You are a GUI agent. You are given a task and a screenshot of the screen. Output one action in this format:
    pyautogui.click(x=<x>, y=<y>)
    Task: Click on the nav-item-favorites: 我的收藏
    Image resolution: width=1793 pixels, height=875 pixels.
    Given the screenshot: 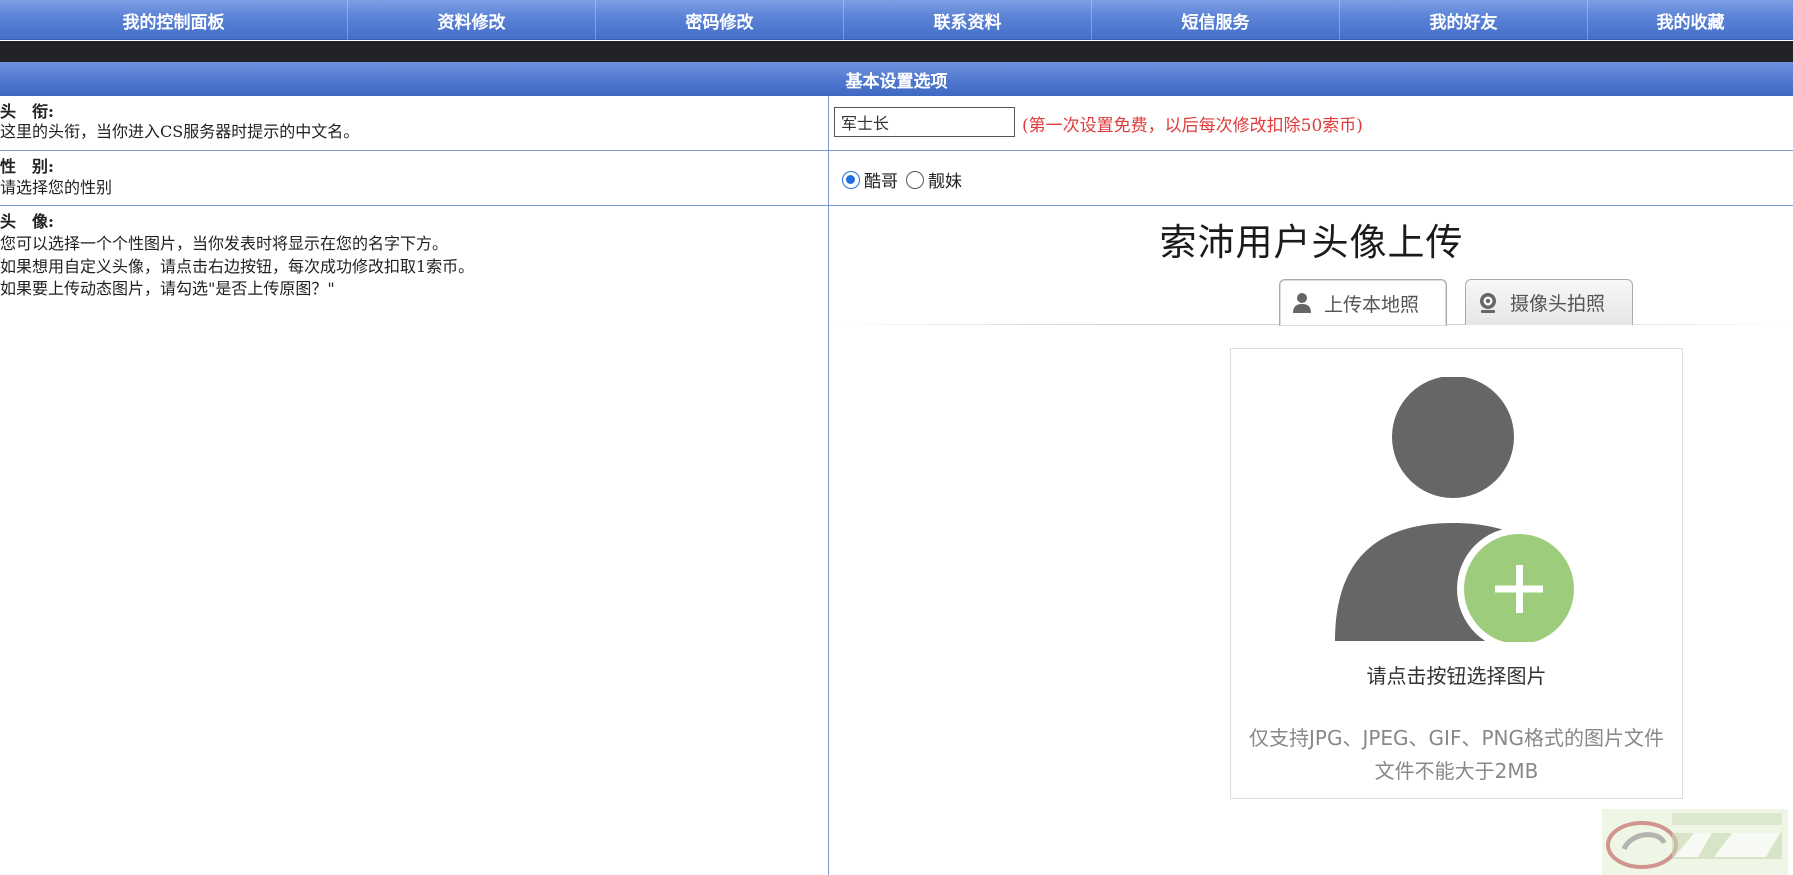 What is the action you would take?
    pyautogui.click(x=1690, y=20)
    